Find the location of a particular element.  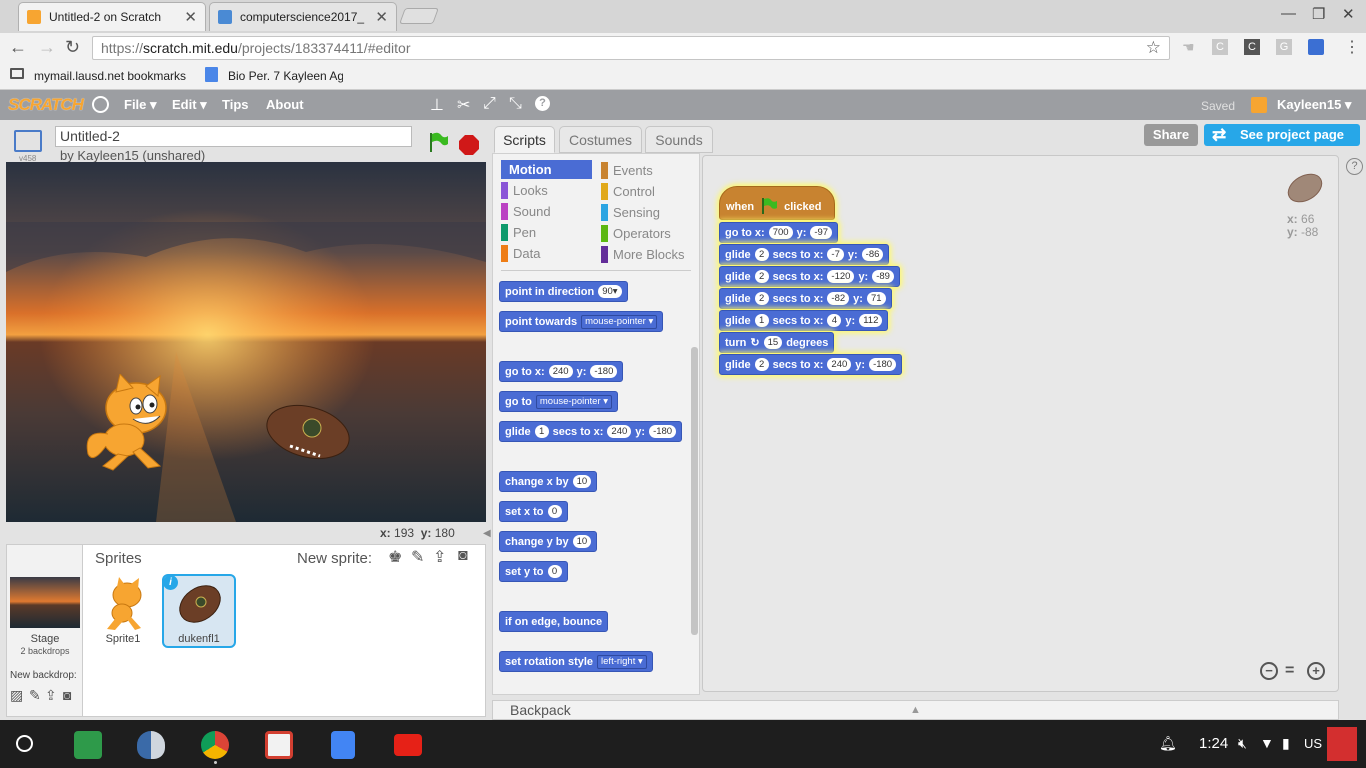

block-change-y: change y by 10 is located at coordinates (548, 541).